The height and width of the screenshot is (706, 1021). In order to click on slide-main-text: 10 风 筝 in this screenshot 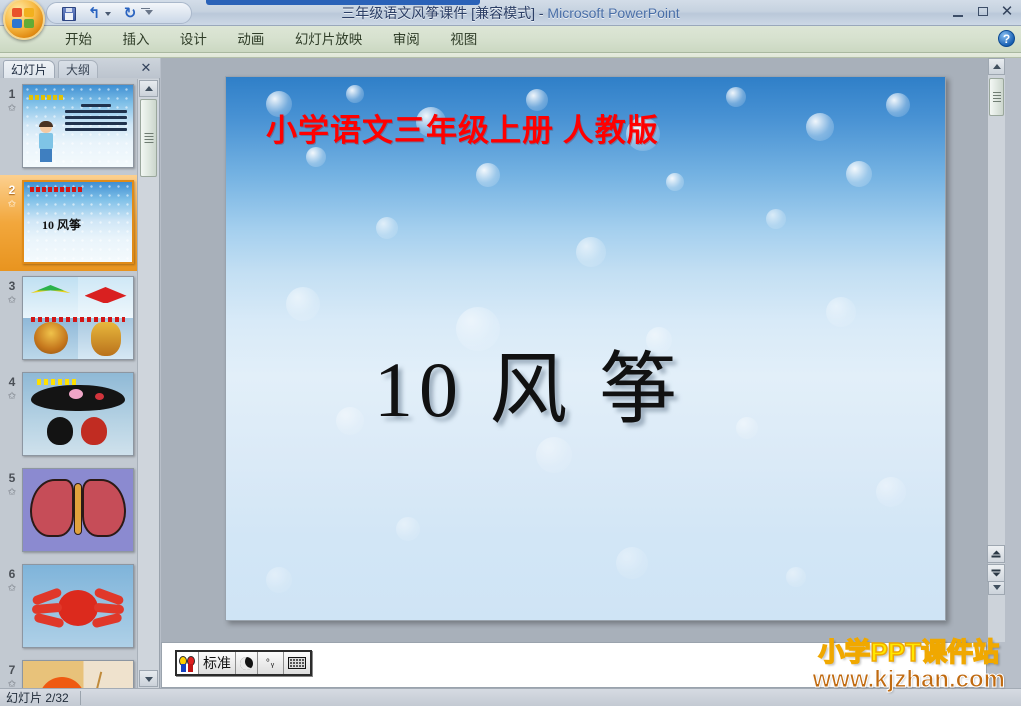, I will do `click(528, 383)`.